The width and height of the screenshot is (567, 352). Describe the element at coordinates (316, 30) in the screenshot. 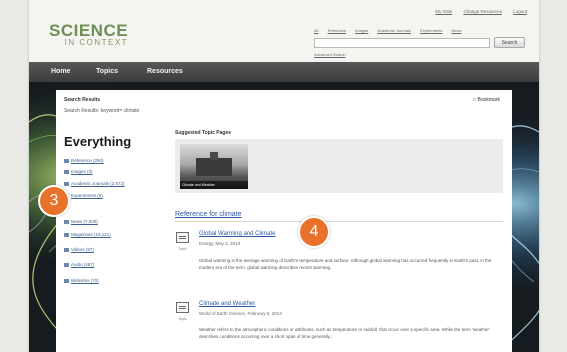

I see `search-tab-all: All` at that location.